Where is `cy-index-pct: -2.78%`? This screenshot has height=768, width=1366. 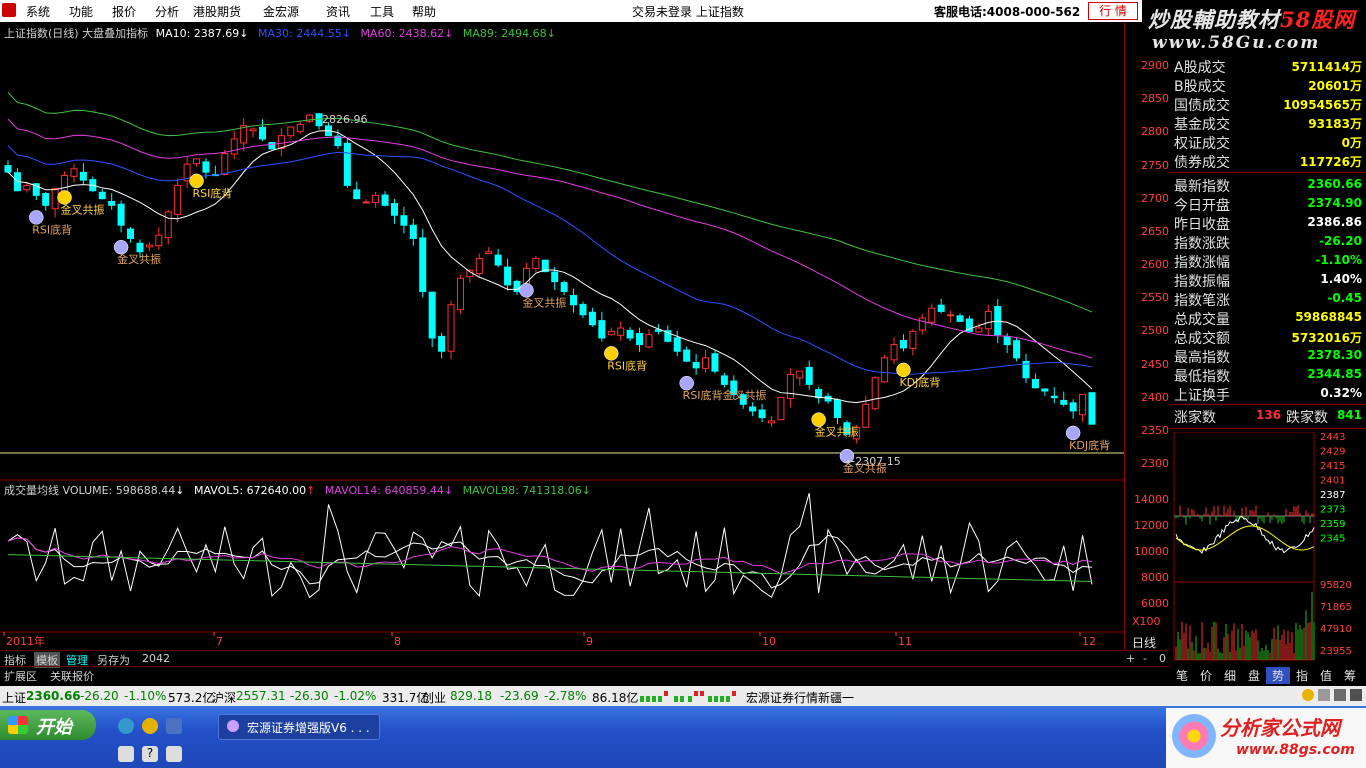 cy-index-pct: -2.78% is located at coordinates (565, 696).